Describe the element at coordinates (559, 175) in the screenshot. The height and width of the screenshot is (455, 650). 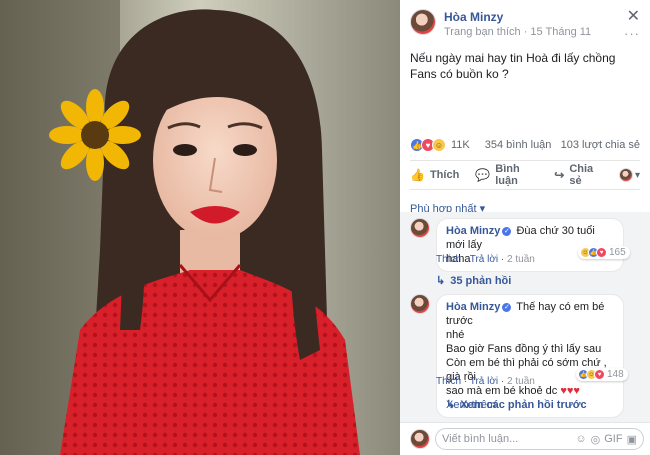
I see `share-arrow-icon: ↪` at that location.